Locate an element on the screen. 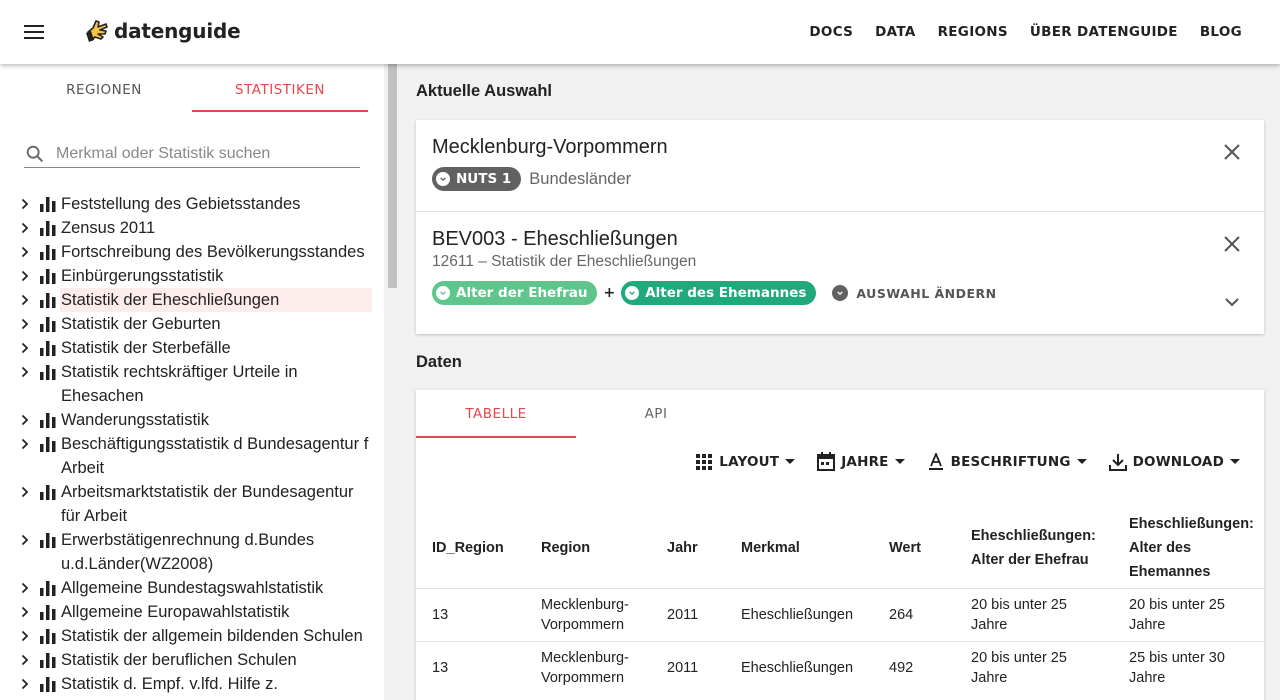 The height and width of the screenshot is (700, 1280). logo-hand-icon is located at coordinates (97, 31).